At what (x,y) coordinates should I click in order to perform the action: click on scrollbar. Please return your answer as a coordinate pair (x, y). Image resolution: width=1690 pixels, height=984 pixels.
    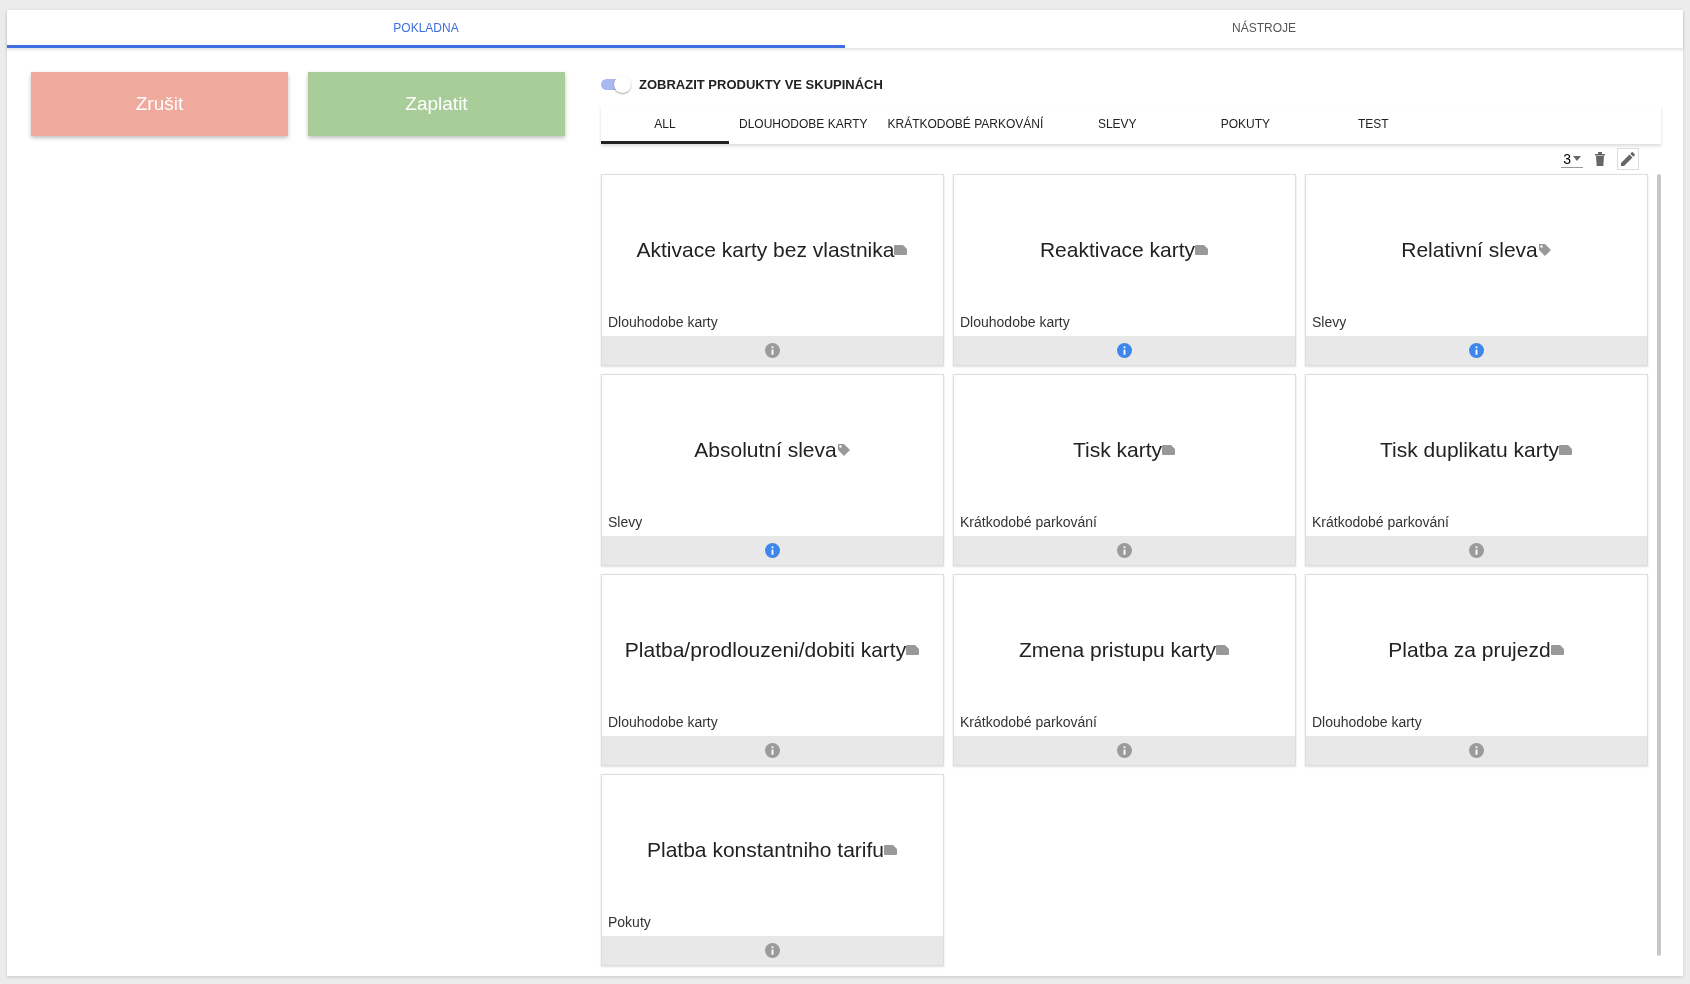
    Looking at the image, I should click on (1659, 565).